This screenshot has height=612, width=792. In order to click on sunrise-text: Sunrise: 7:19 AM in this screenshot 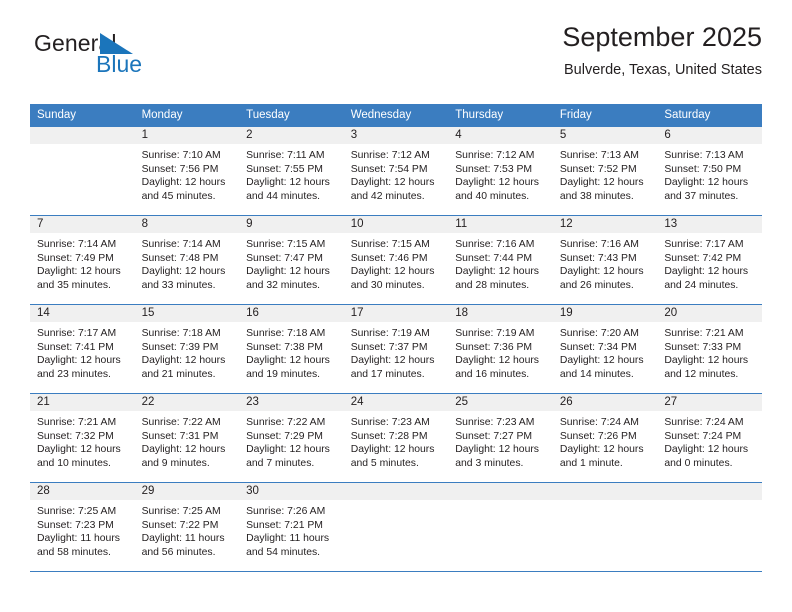, I will do `click(495, 333)`.